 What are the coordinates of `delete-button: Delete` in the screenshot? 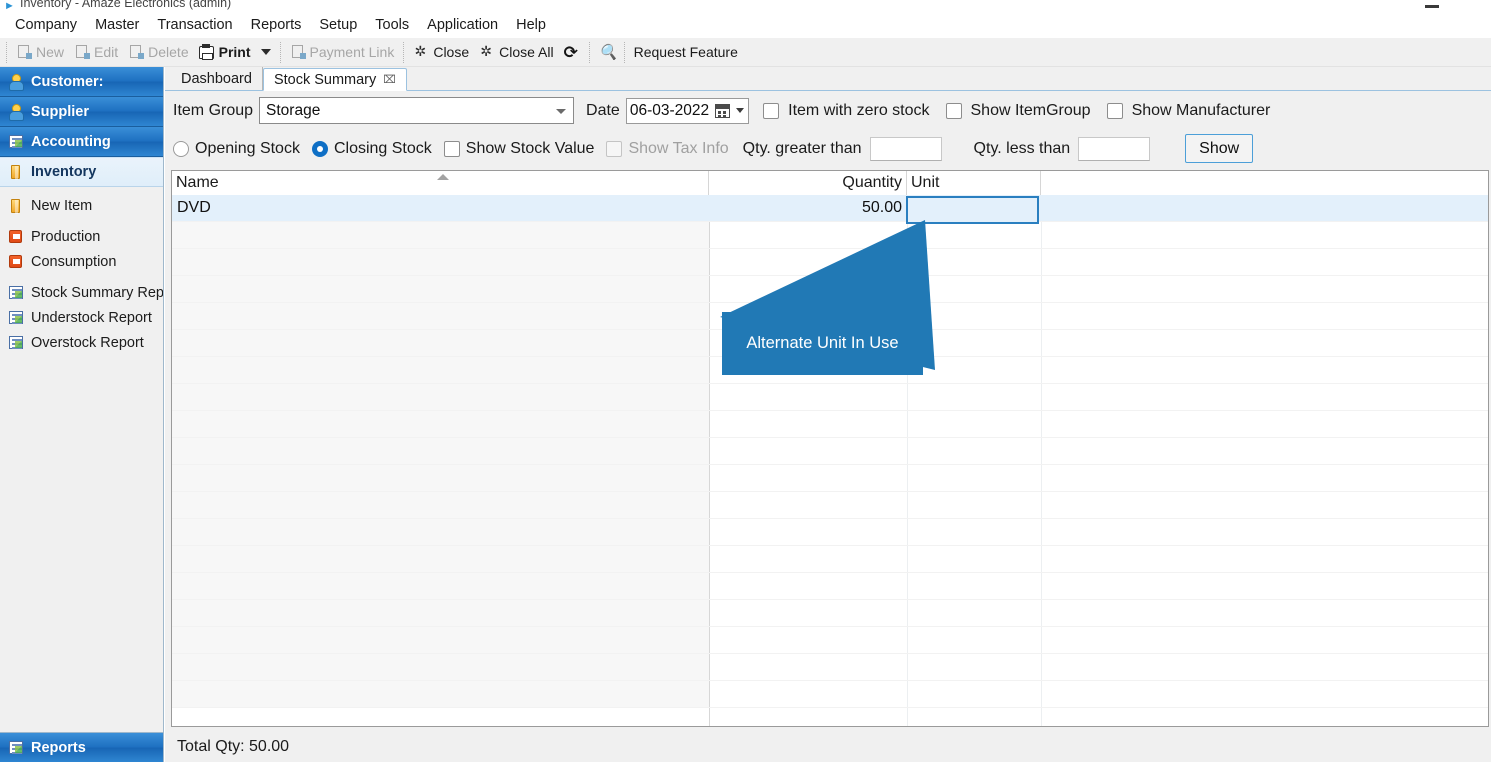 It's located at (158, 52).